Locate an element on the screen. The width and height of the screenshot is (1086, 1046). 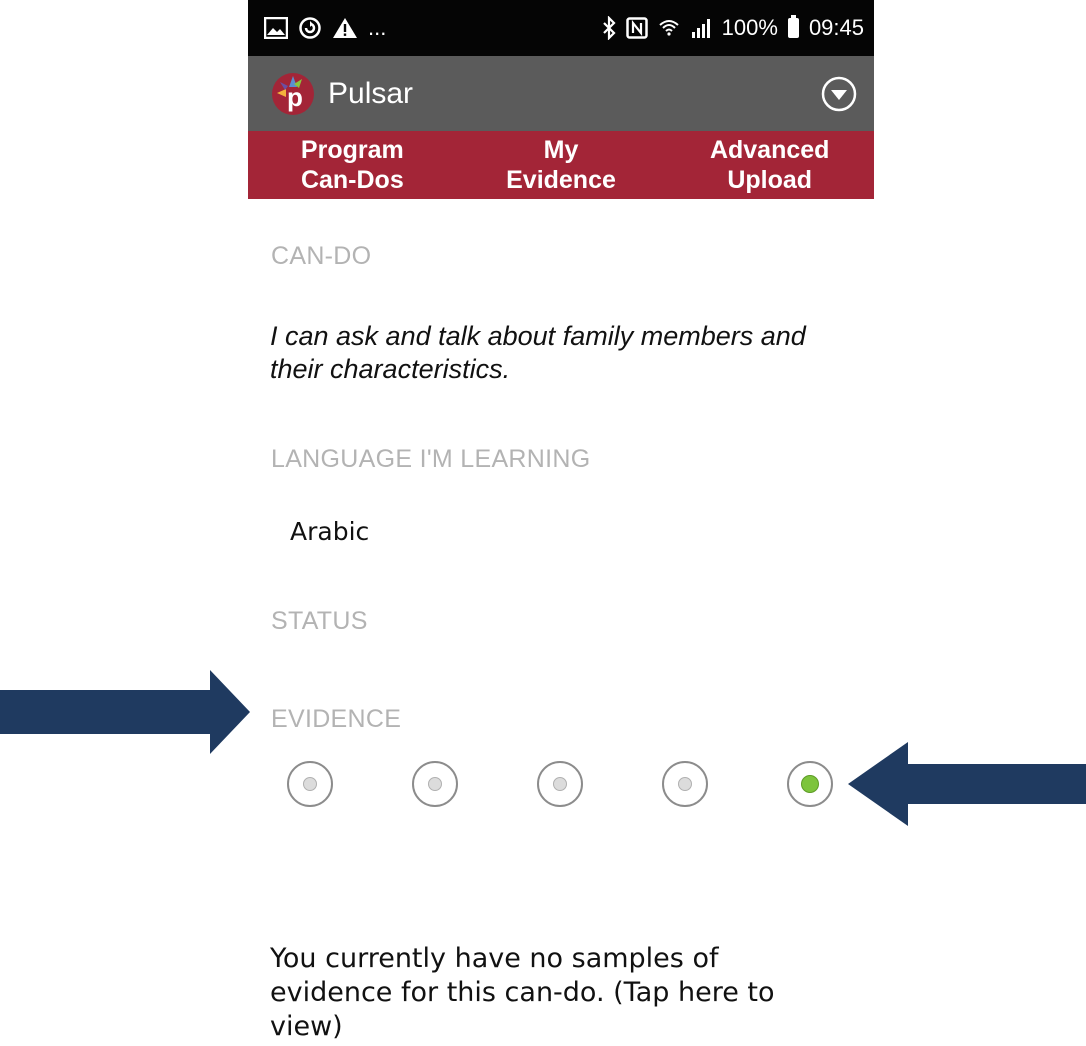
image-icon is located at coordinates (276, 28).